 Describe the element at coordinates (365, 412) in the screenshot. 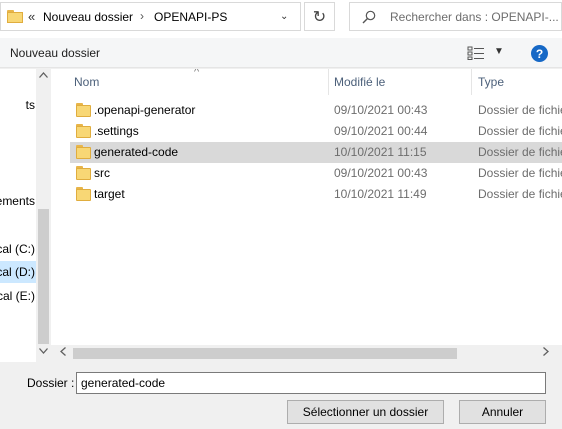

I see `select-folder-button: Sélectionner un dossier` at that location.